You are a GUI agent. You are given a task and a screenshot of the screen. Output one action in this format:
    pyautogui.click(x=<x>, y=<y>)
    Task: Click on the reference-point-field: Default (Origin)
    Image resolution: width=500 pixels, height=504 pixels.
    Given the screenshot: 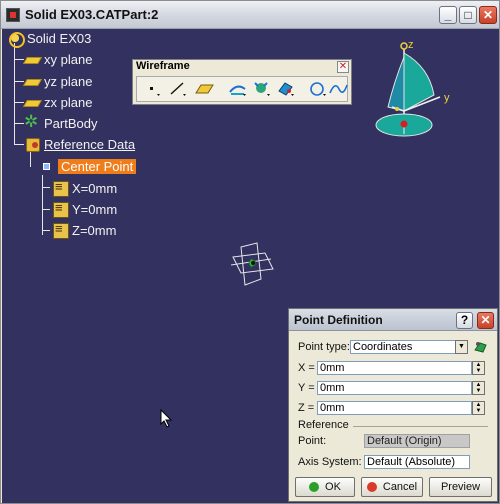 What is the action you would take?
    pyautogui.click(x=417, y=441)
    